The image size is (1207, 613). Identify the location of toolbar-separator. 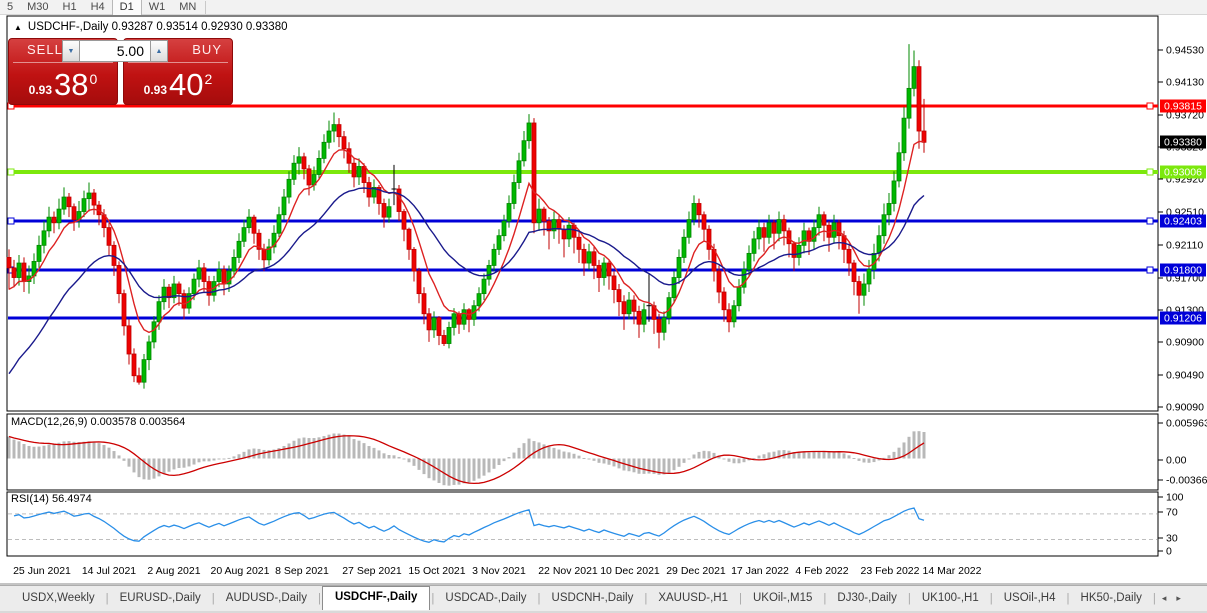
(206, 7).